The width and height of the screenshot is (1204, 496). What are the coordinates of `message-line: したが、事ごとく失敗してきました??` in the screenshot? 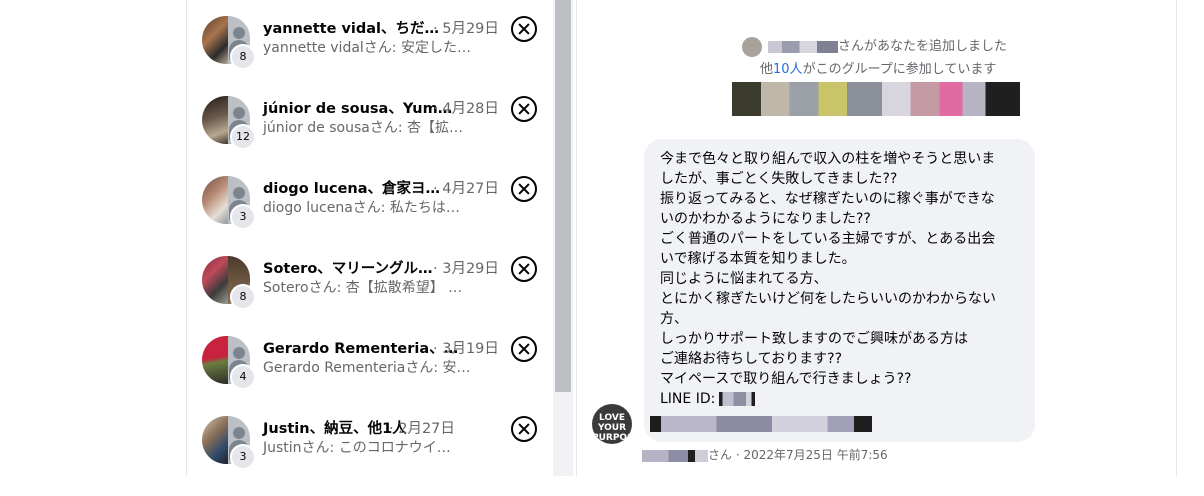 It's located at (779, 179).